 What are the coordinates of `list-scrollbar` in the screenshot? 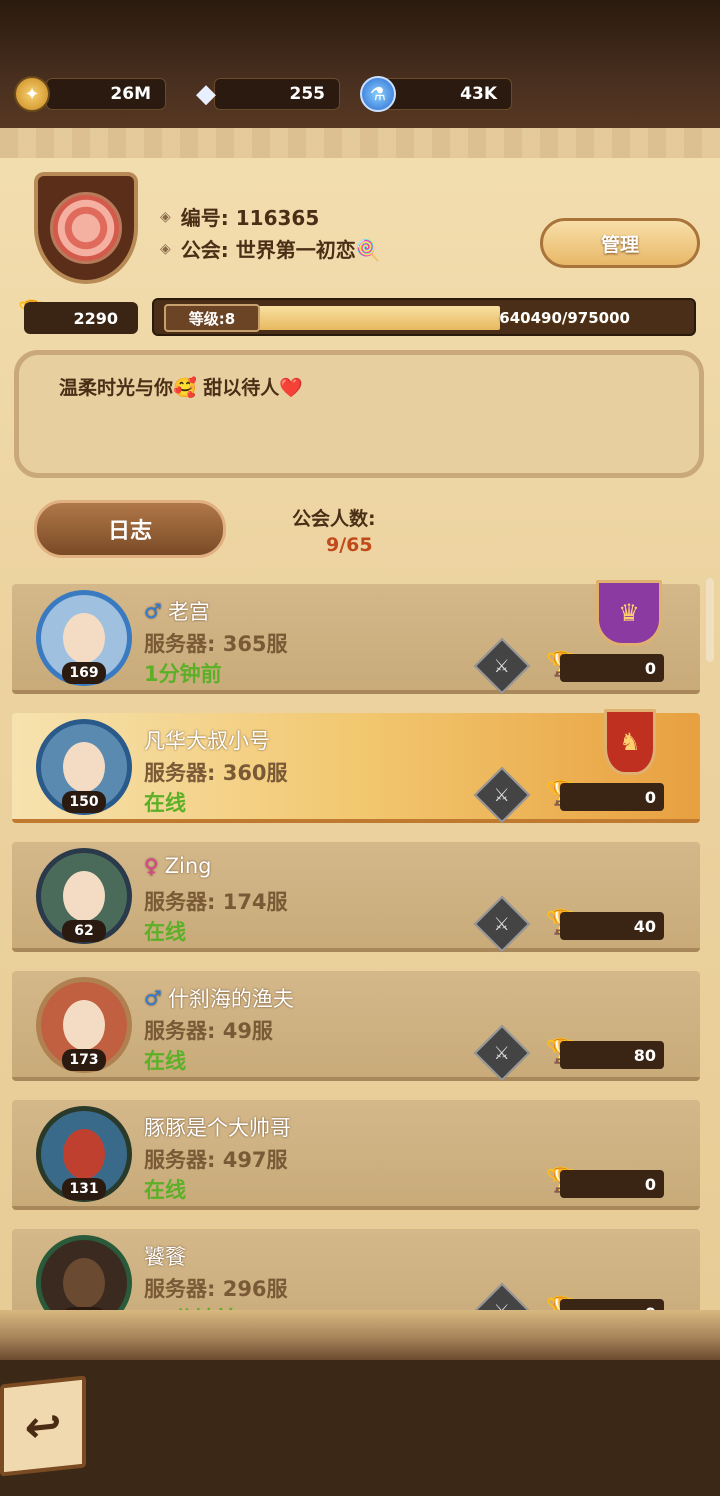 It's located at (710, 620).